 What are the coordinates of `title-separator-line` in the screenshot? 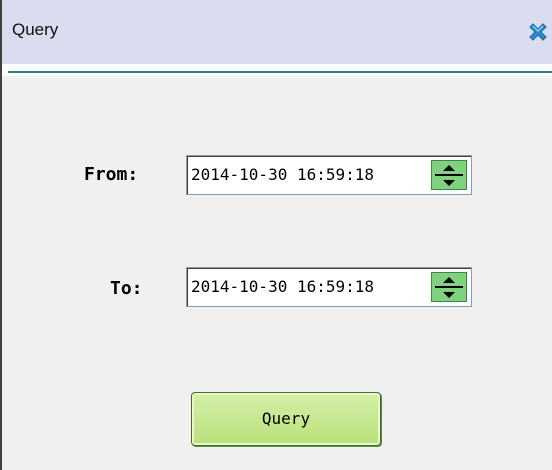 It's located at (280, 72).